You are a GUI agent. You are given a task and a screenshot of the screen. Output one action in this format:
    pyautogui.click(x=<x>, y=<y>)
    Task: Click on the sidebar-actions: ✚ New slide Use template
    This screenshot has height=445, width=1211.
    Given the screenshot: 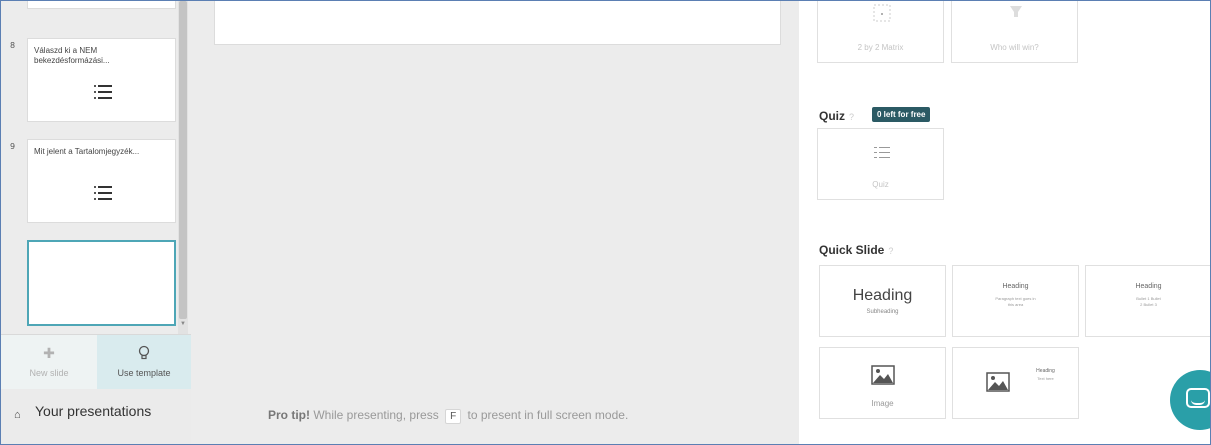 What is the action you would take?
    pyautogui.click(x=96, y=361)
    